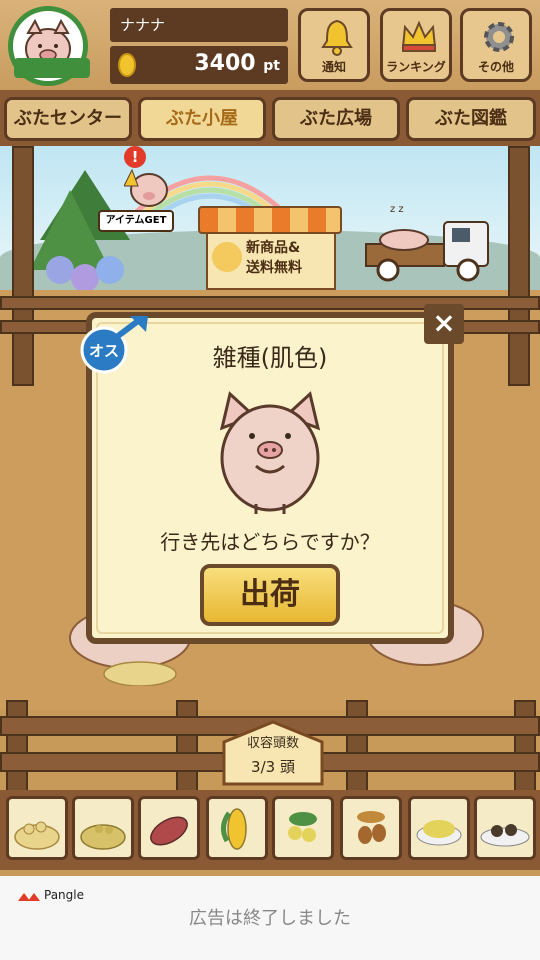  I want to click on soybean-pile-icon, so click(37, 835).